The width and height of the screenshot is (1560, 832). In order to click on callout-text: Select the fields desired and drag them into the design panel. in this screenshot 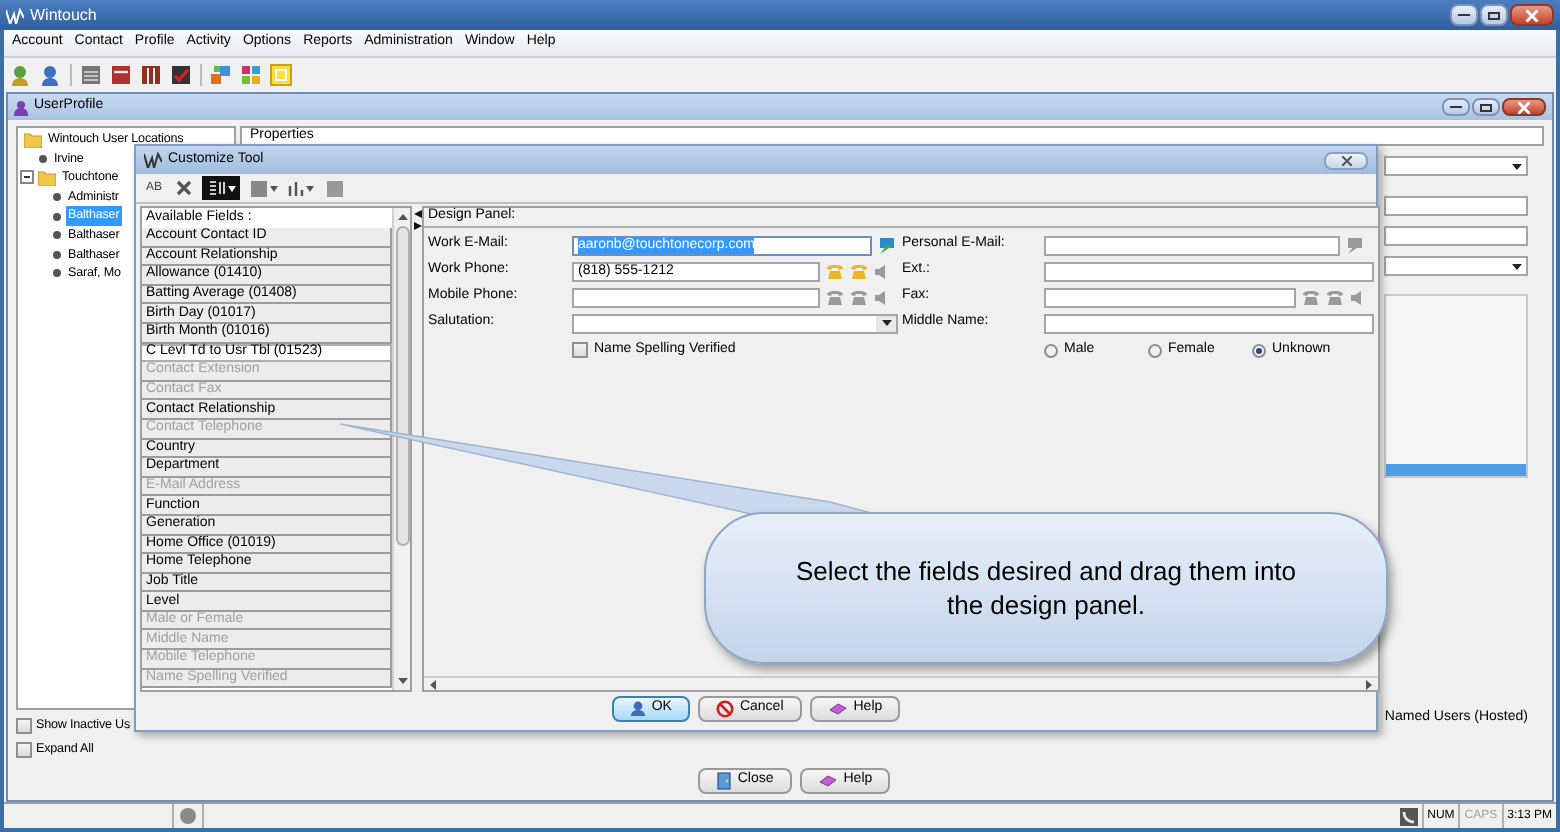, I will do `click(1046, 588)`.